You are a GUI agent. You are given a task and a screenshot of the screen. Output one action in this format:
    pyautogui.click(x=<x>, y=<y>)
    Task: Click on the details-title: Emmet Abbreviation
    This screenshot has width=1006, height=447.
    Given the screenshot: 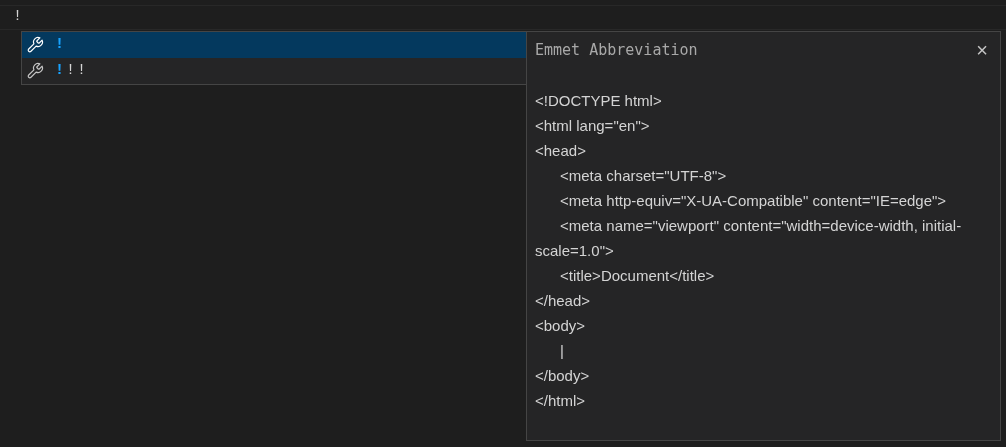 What is the action you would take?
    pyautogui.click(x=616, y=50)
    